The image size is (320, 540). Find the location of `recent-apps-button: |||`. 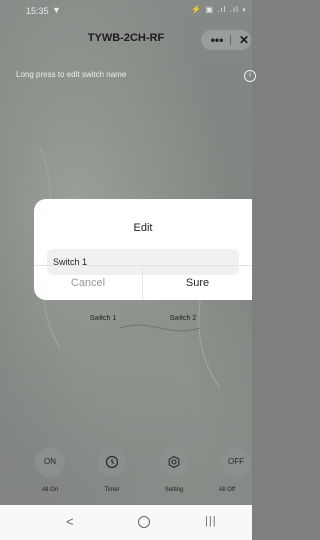

recent-apps-button: ||| is located at coordinates (211, 521).